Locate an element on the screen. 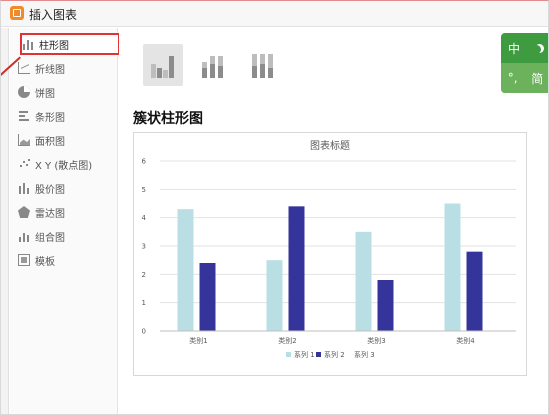 The height and width of the screenshot is (415, 549). x-tick-label: 类别1 is located at coordinates (198, 340).